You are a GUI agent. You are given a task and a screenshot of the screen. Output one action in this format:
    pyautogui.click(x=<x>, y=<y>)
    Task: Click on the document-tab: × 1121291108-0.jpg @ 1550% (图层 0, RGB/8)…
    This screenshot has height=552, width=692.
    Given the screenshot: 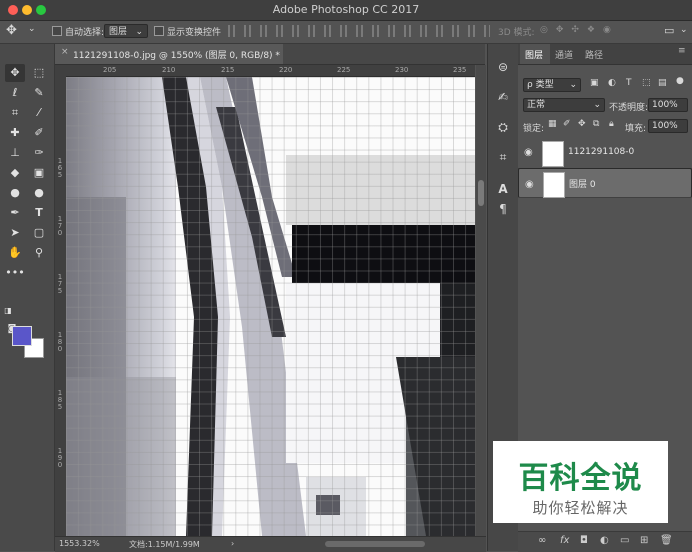 What is the action you would take?
    pyautogui.click(x=169, y=54)
    